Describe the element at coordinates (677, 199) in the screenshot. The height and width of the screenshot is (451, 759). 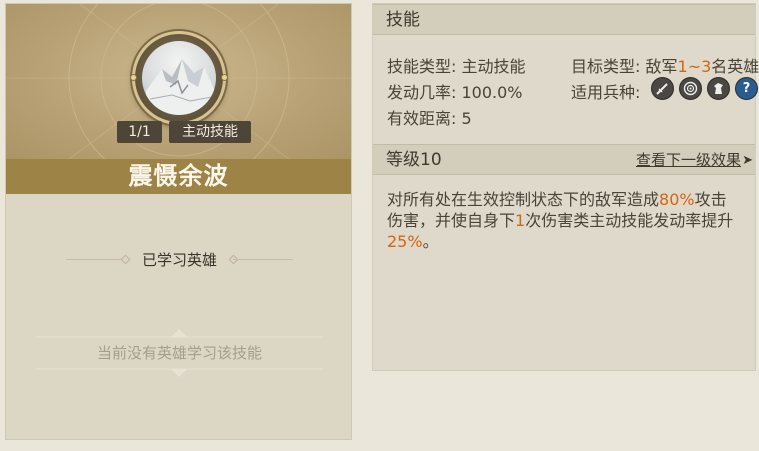
I see `desc-highlight-value: 80%` at that location.